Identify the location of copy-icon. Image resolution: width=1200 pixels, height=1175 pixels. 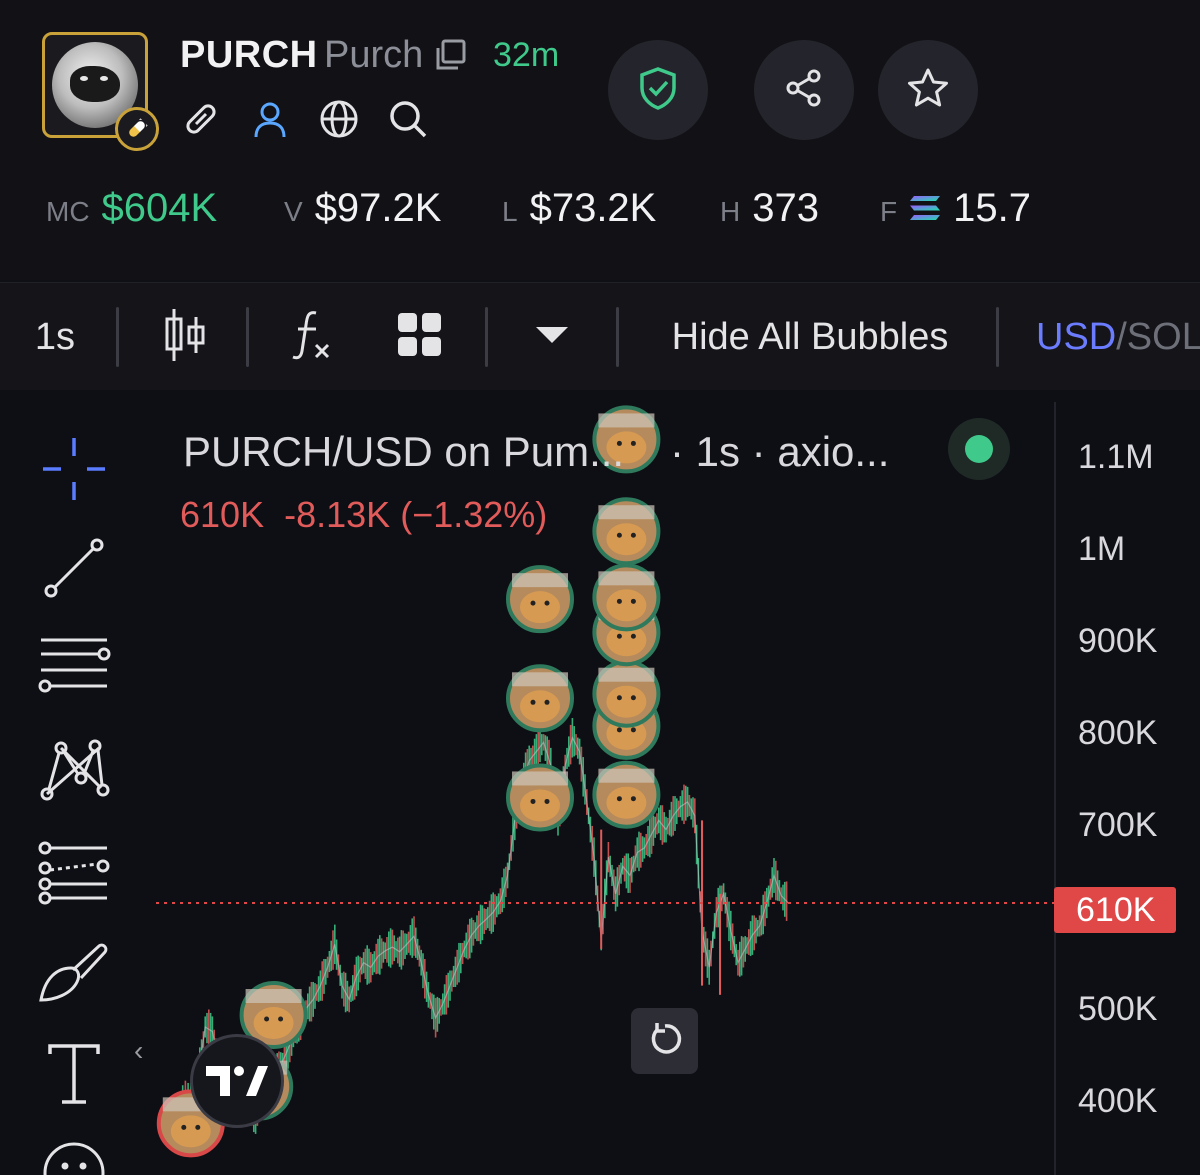
(451, 57).